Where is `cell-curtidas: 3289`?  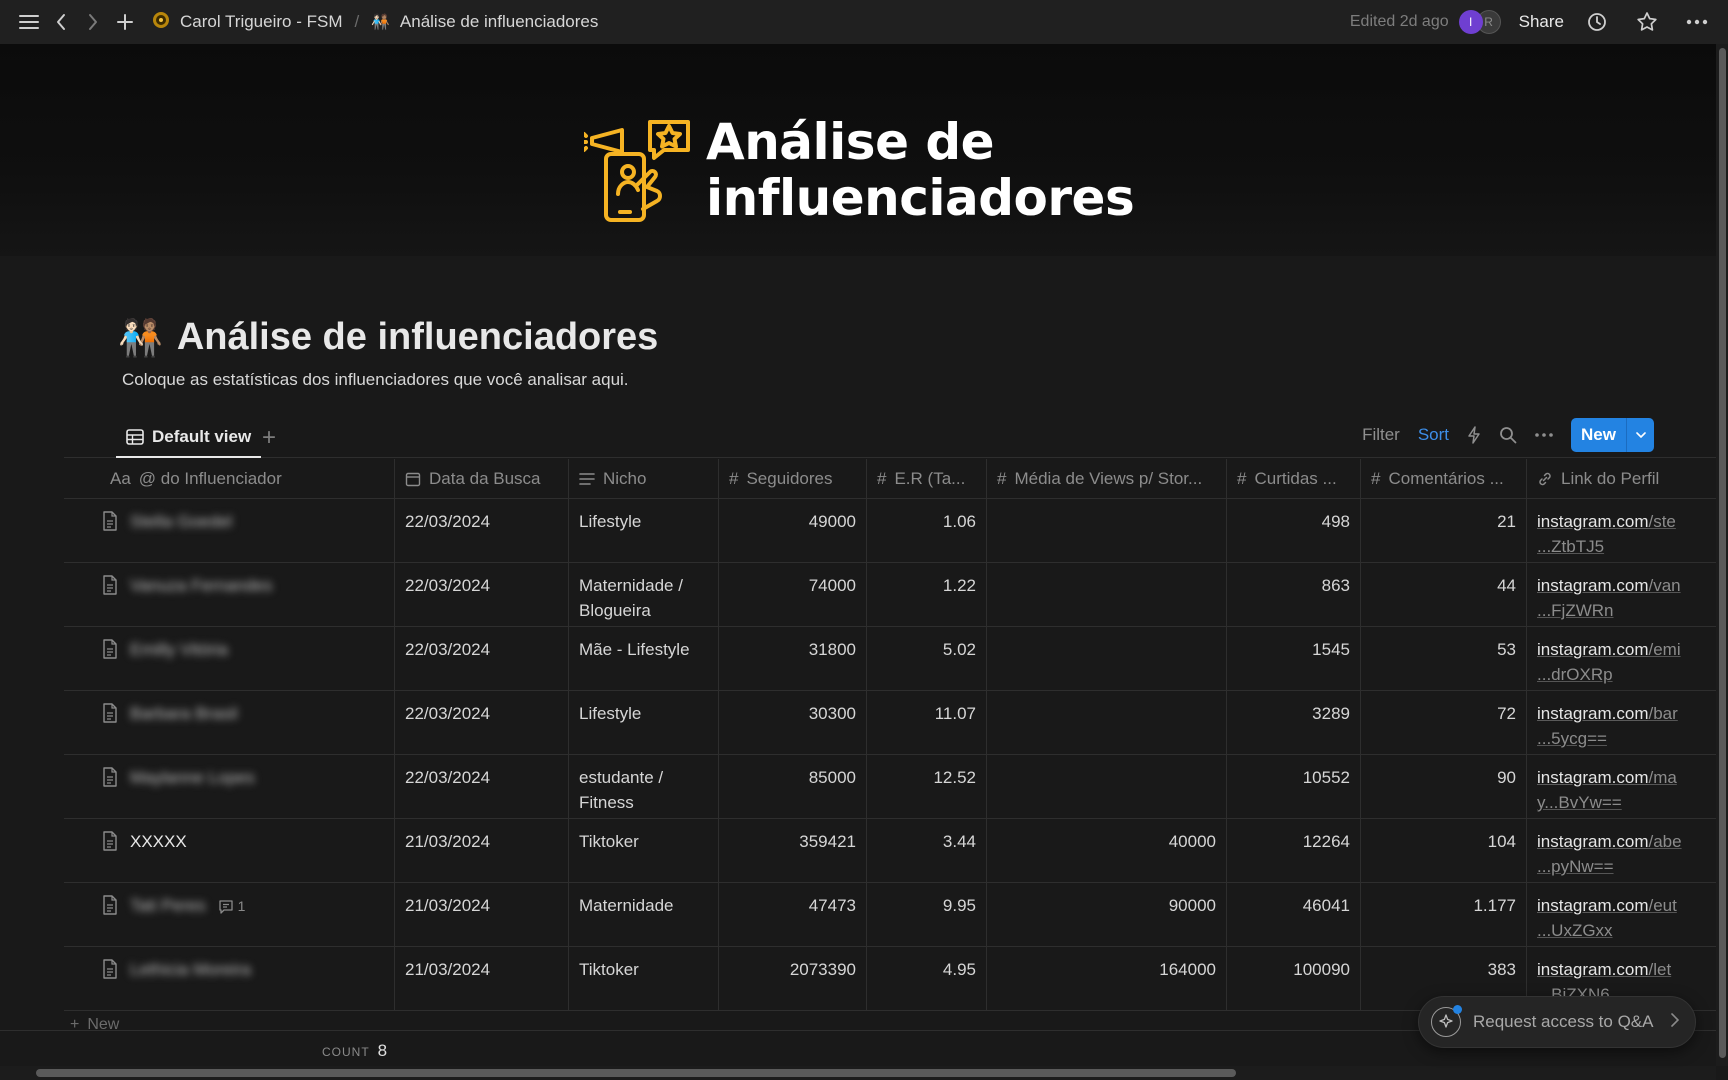 cell-curtidas: 3289 is located at coordinates (1294, 722).